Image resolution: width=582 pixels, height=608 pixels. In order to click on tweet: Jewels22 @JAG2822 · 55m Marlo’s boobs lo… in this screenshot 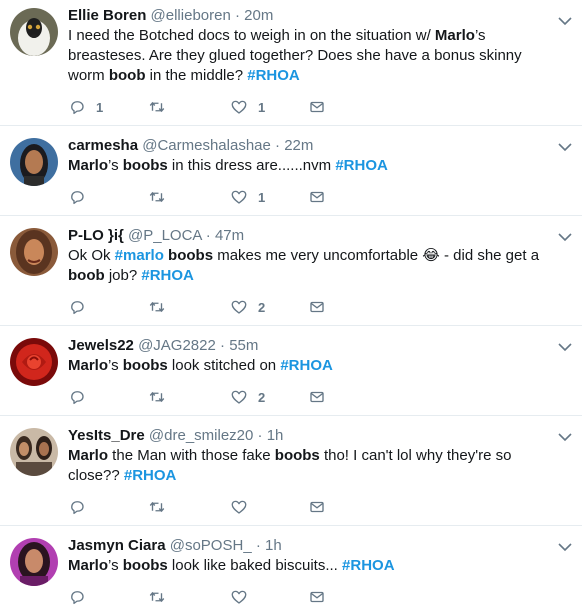, I will do `click(291, 371)`.